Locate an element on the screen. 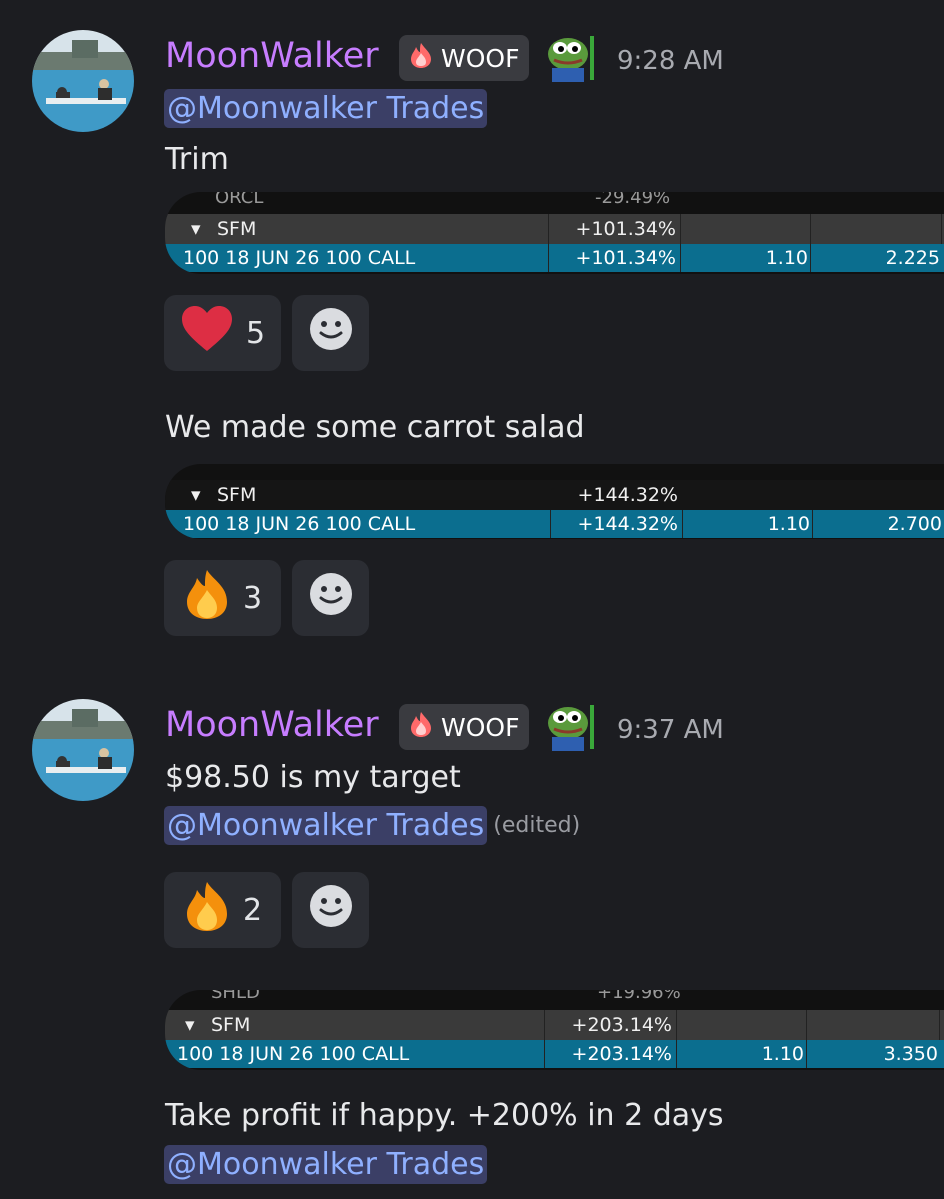  message-text: Trim is located at coordinates (197, 159).